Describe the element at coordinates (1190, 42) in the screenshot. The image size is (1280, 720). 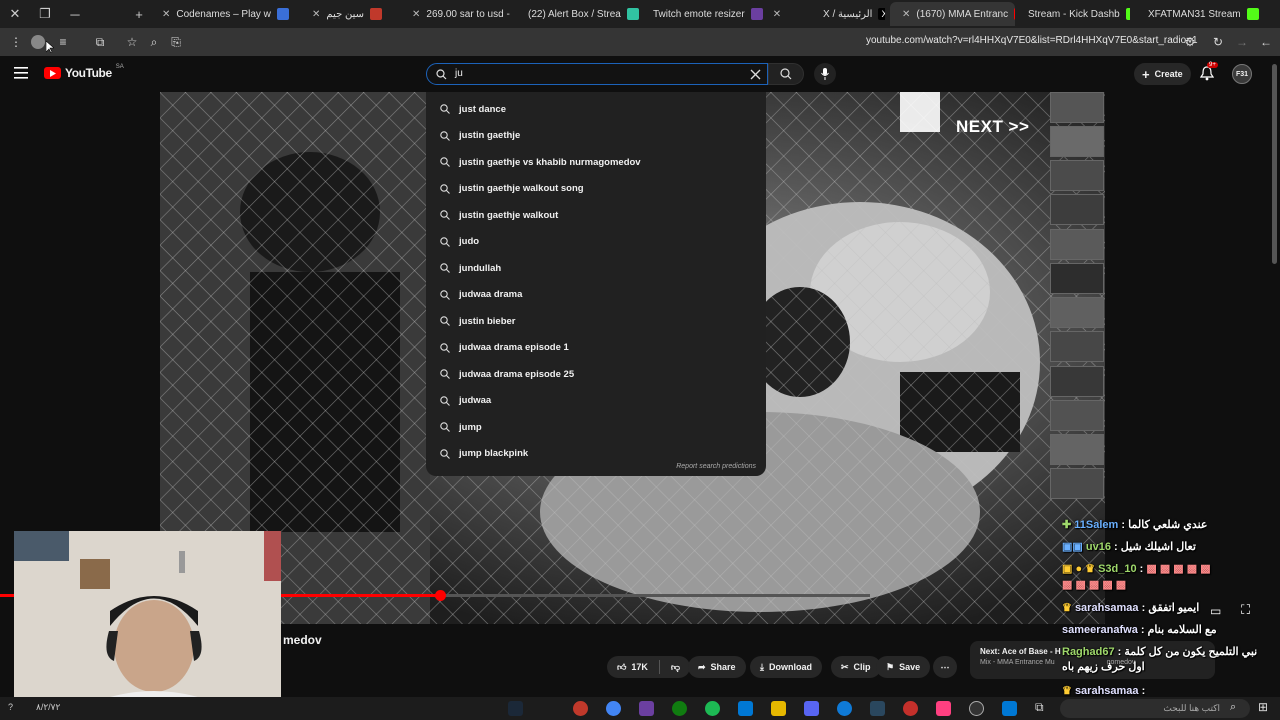
I see `site-settings-icon: ⚙` at that location.